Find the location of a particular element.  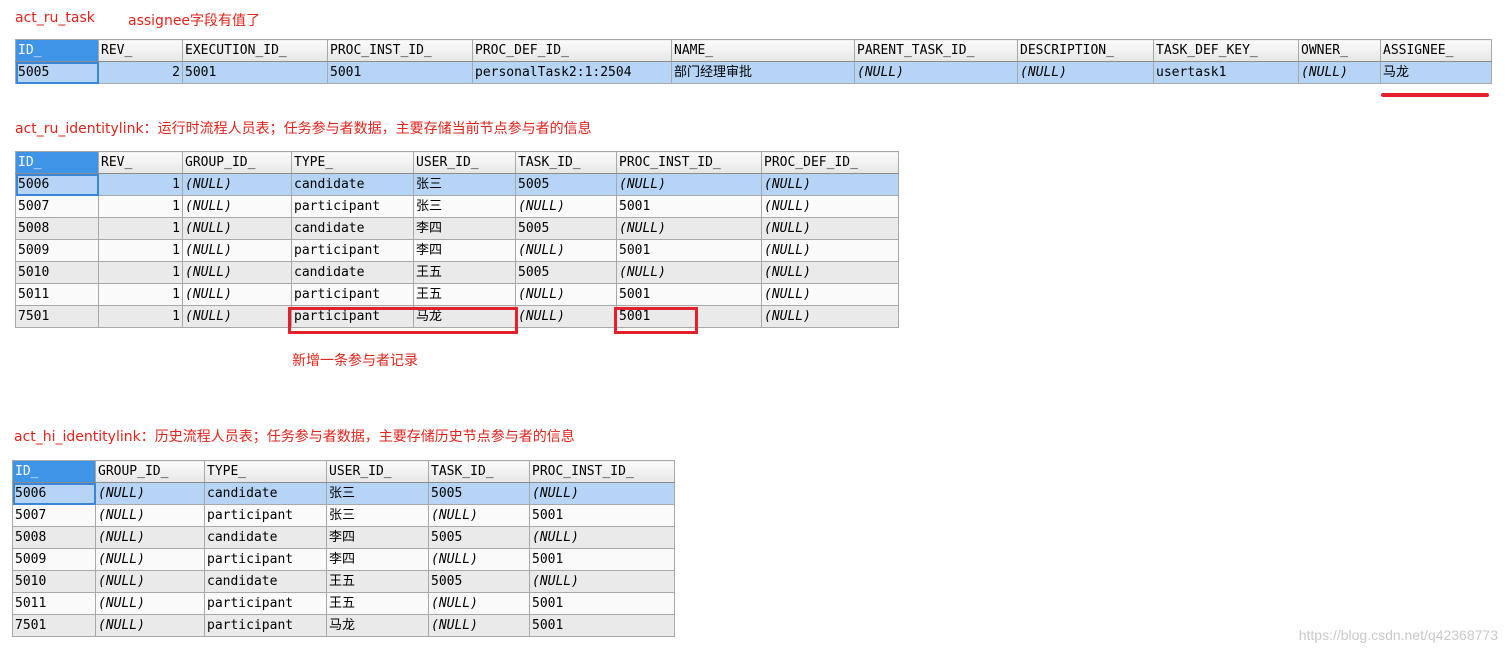

column-header-task-def-key: TASK_DEF_KEY_ is located at coordinates (1226, 50).